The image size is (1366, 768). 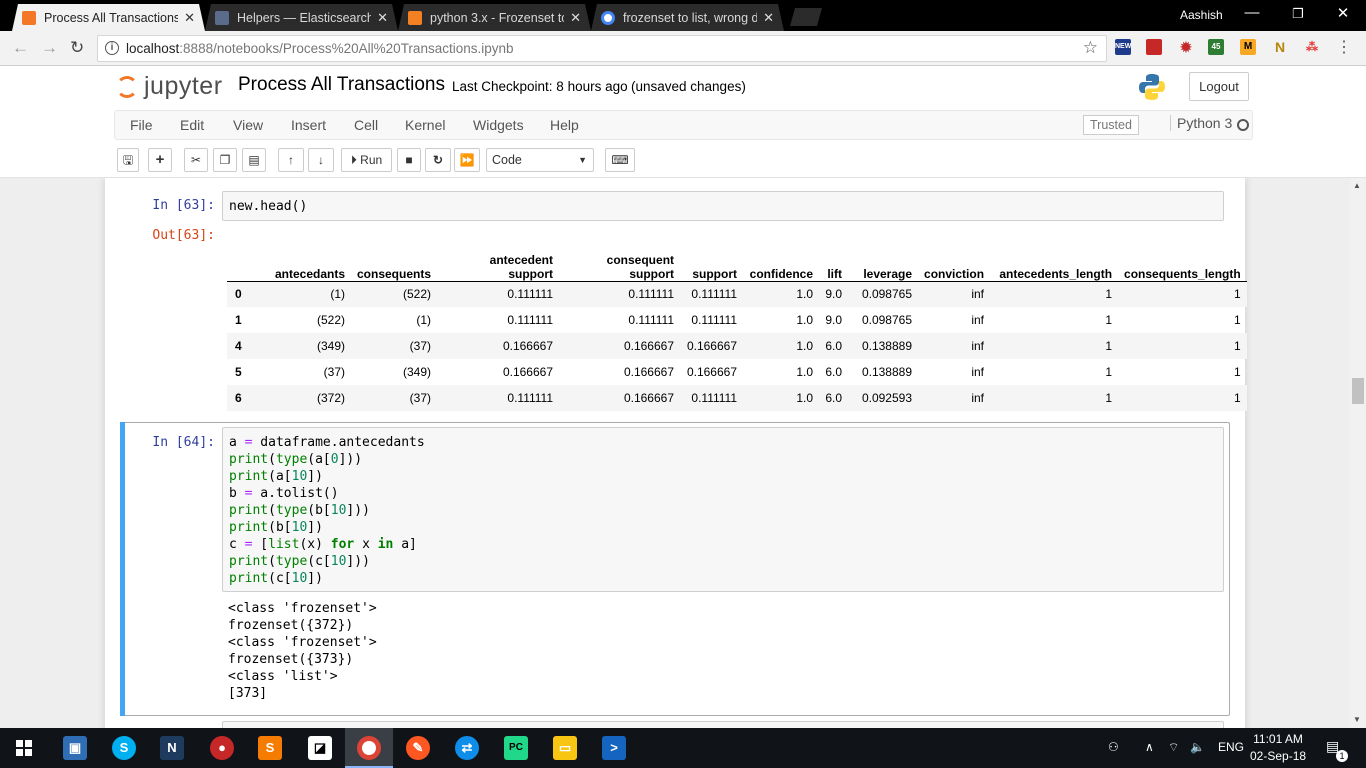 I want to click on file-explorer-icon: ▭, so click(x=565, y=748).